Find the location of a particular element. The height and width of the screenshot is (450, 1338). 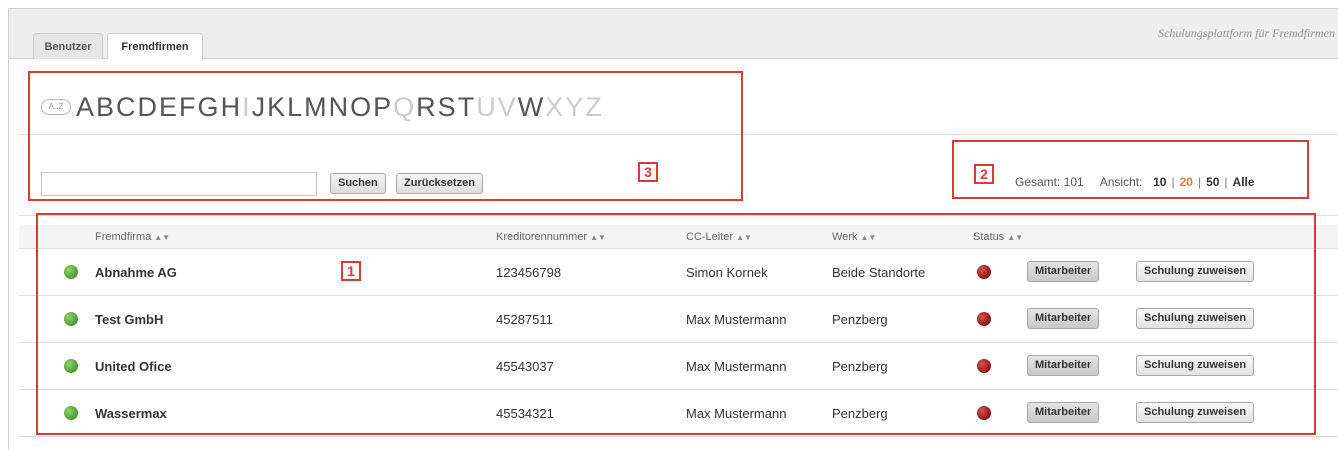

tab-fremdfirmen: Fremdfirmen is located at coordinates (155, 47).